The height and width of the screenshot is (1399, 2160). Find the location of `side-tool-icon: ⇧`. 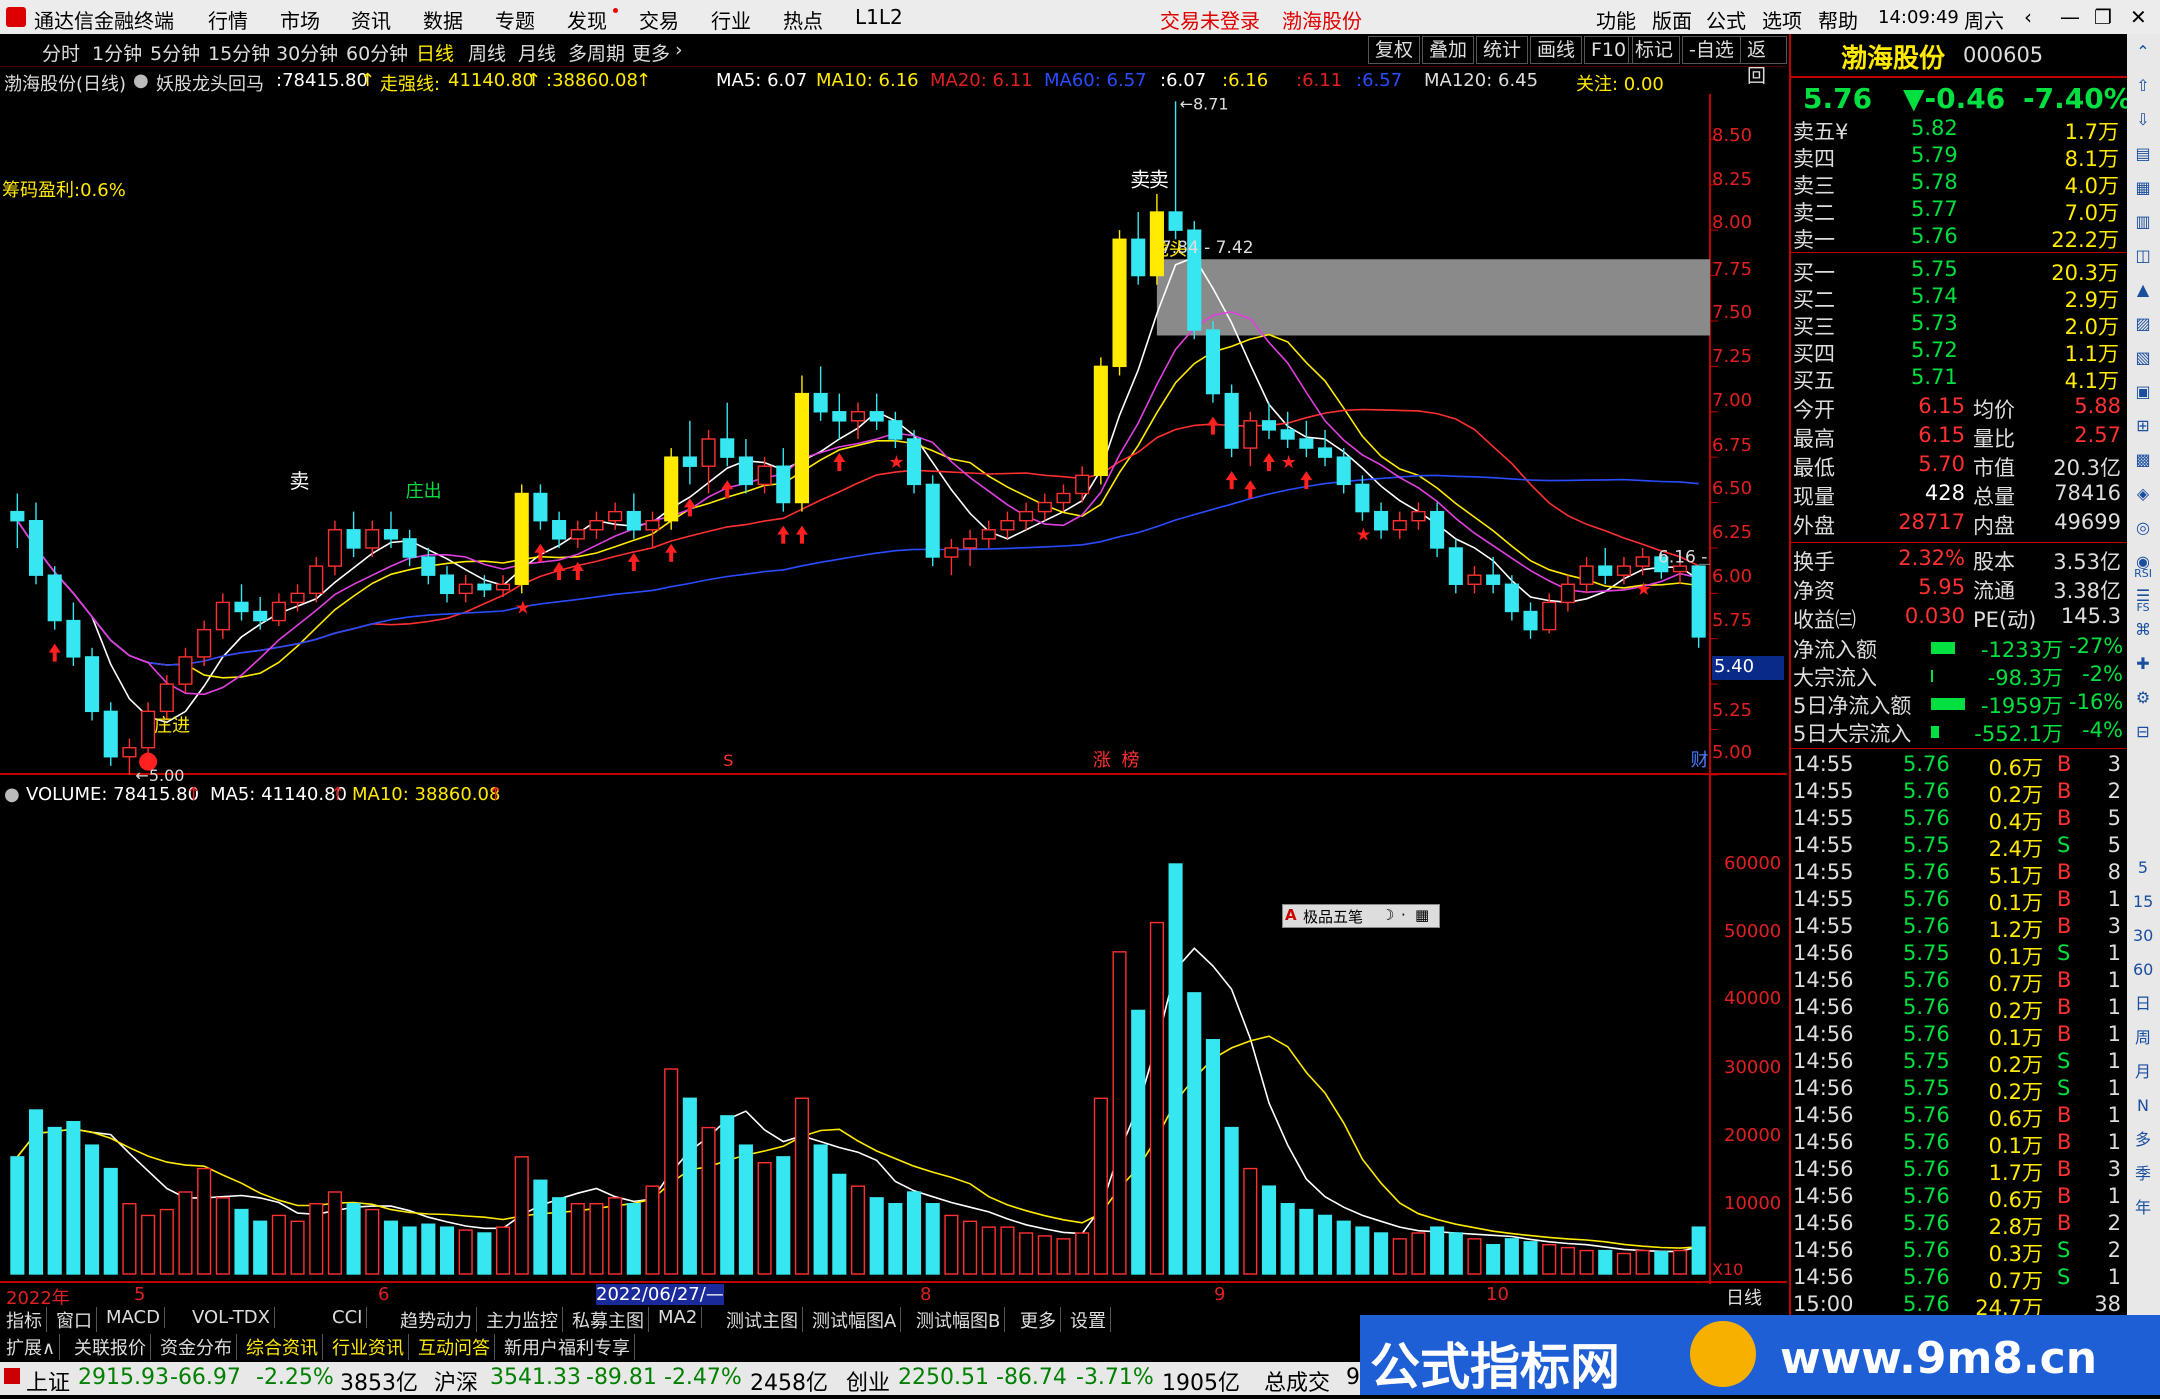

side-tool-icon: ⇧ is located at coordinates (2143, 86).